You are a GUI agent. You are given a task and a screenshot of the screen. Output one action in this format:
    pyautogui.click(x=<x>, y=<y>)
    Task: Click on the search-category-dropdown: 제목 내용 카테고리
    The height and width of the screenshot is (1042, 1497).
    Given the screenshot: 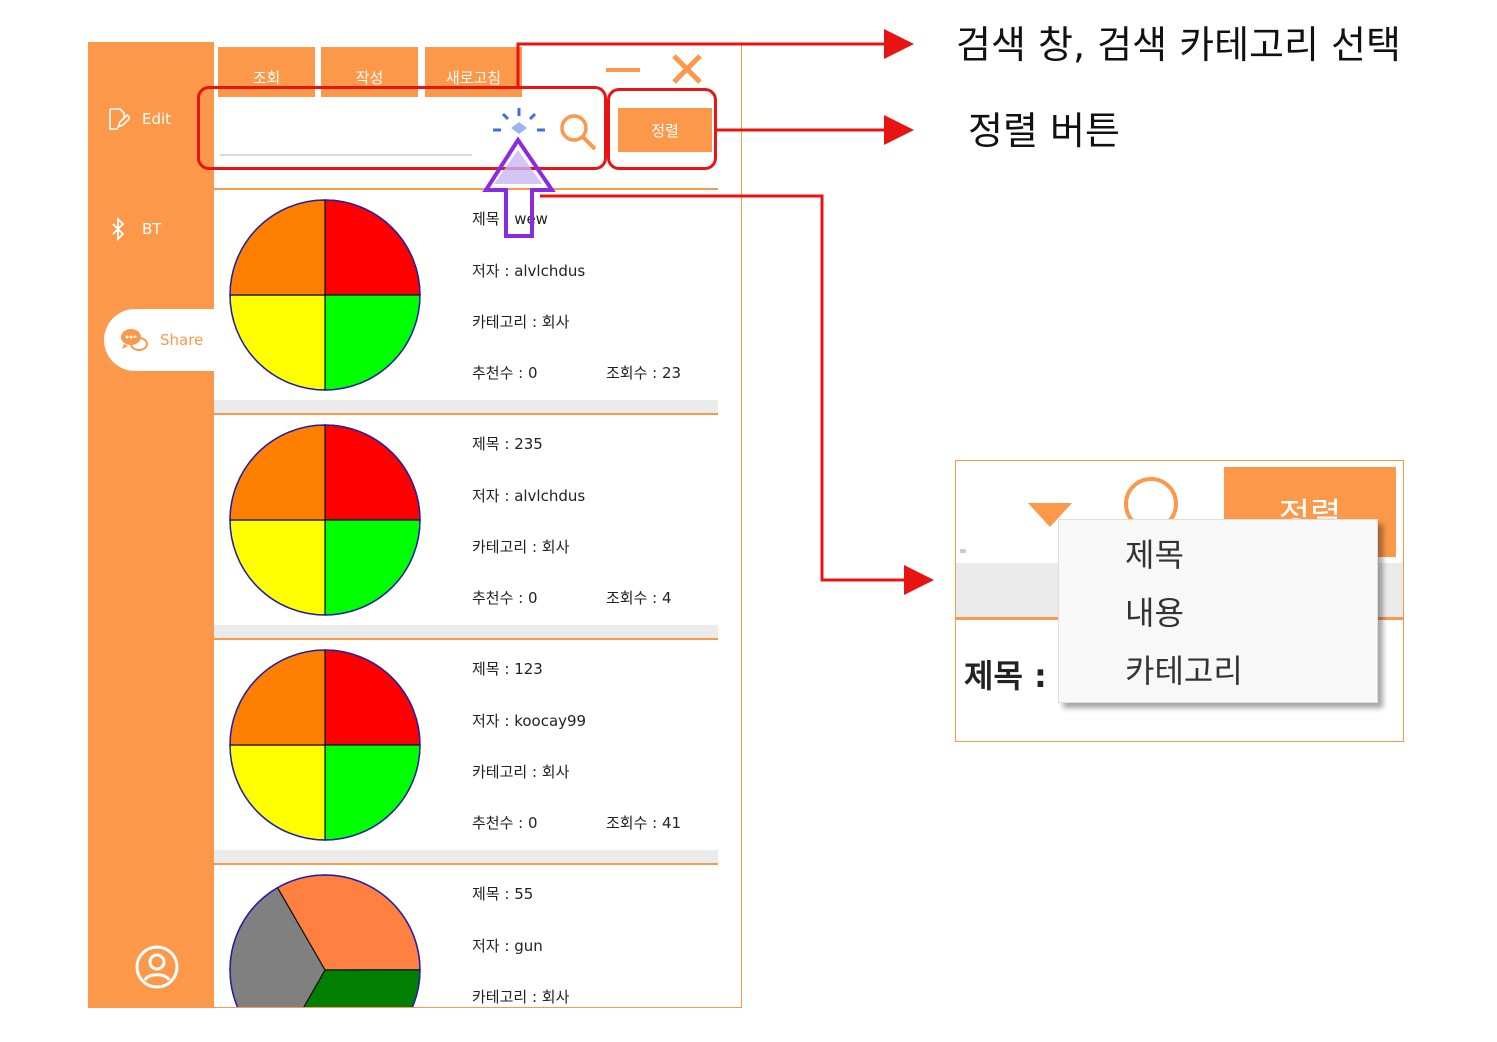 What is the action you would take?
    pyautogui.click(x=1218, y=611)
    